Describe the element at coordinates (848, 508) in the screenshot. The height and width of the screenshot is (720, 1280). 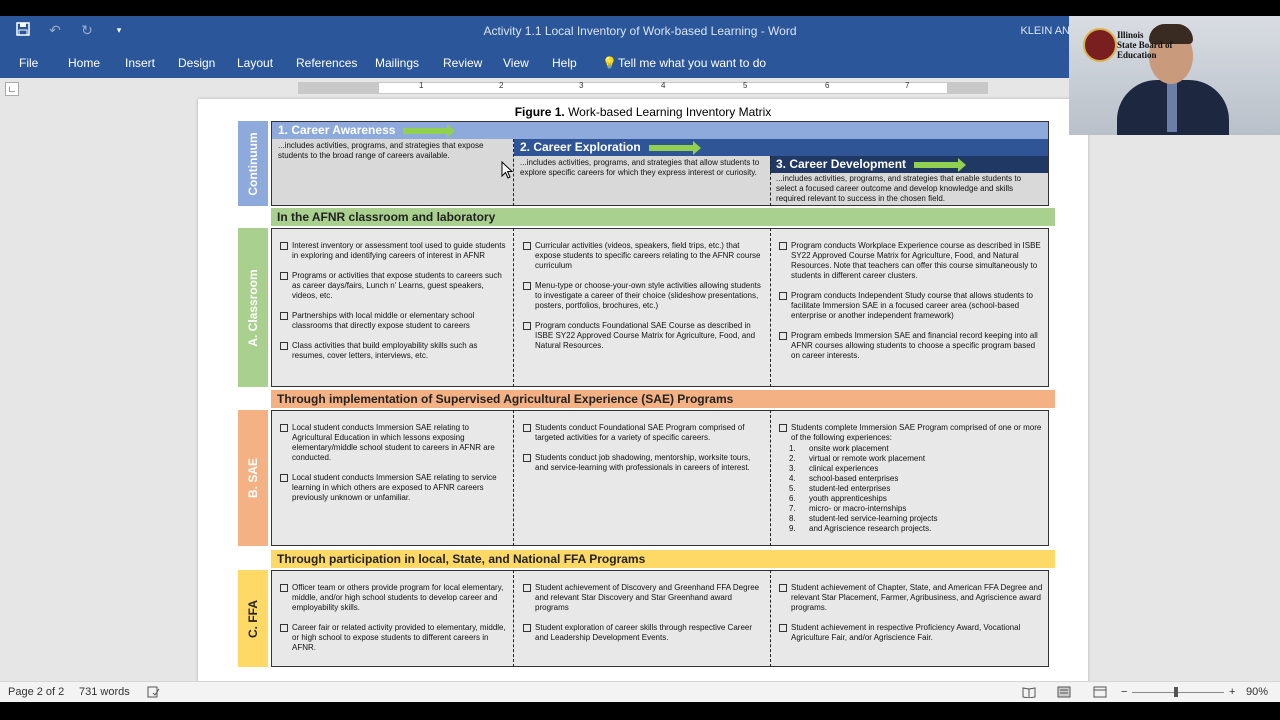
I see `numbered-item: 7. micro- or macro-internships` at that location.